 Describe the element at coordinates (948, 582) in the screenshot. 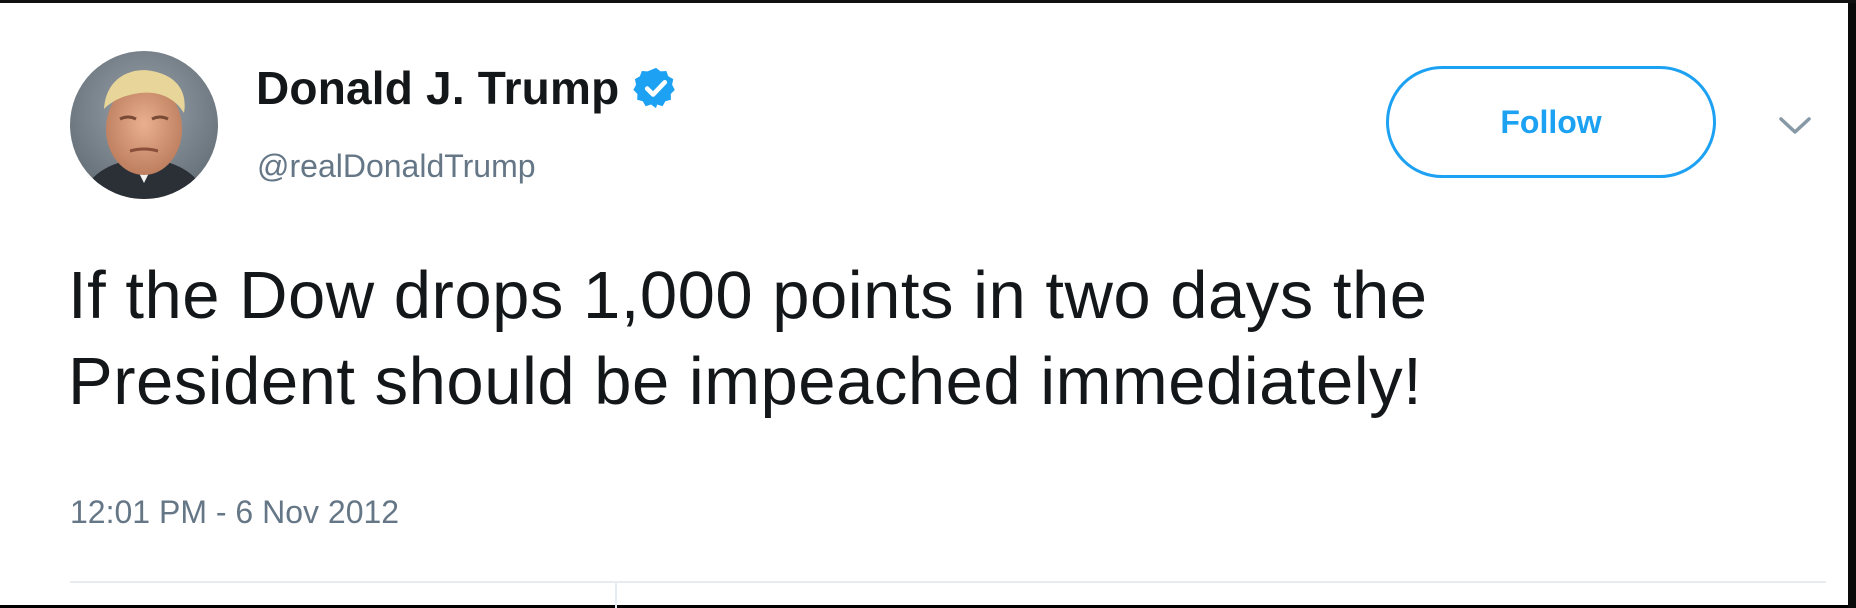

I see `divider` at that location.